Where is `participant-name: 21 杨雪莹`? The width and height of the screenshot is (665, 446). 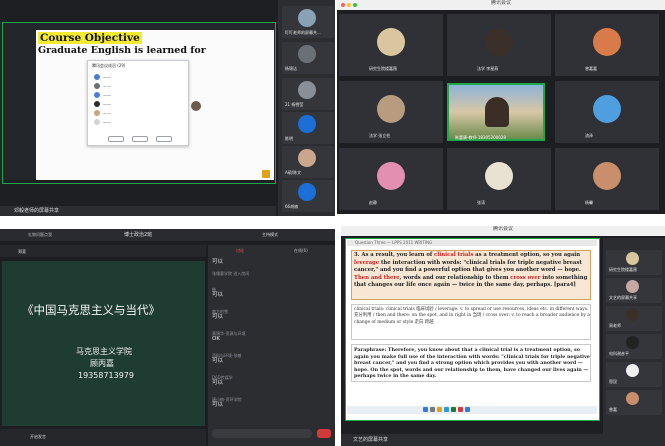 participant-name: 21 杨雪莹 is located at coordinates (294, 104).